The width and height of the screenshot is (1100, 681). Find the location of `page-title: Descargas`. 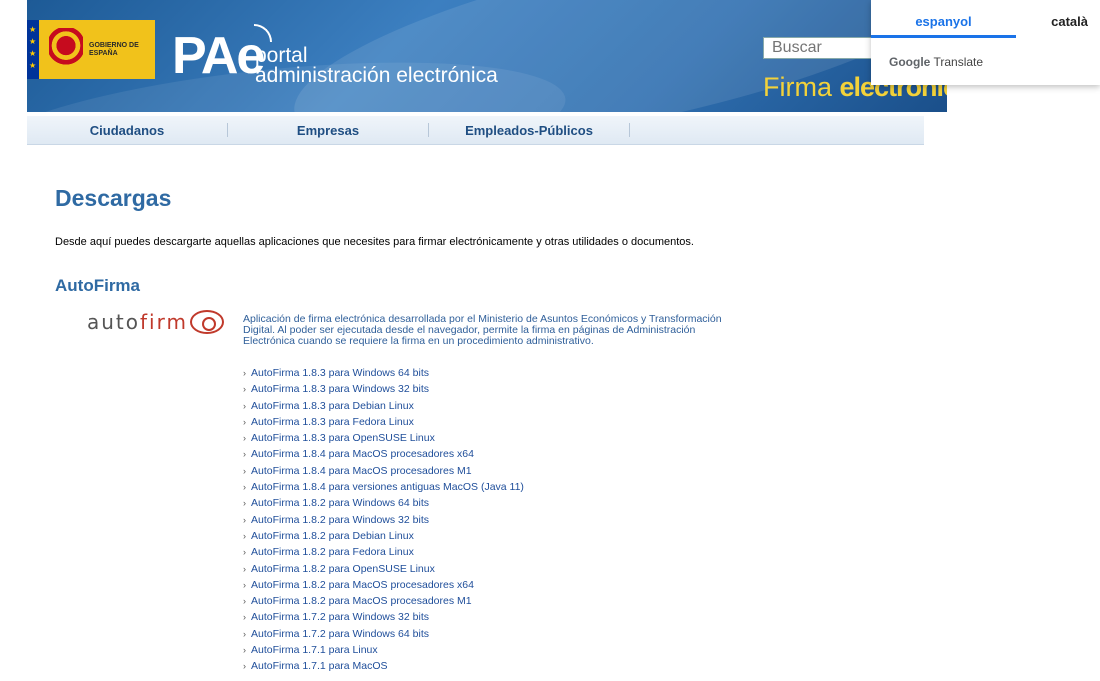

page-title: Descargas is located at coordinates (113, 198).